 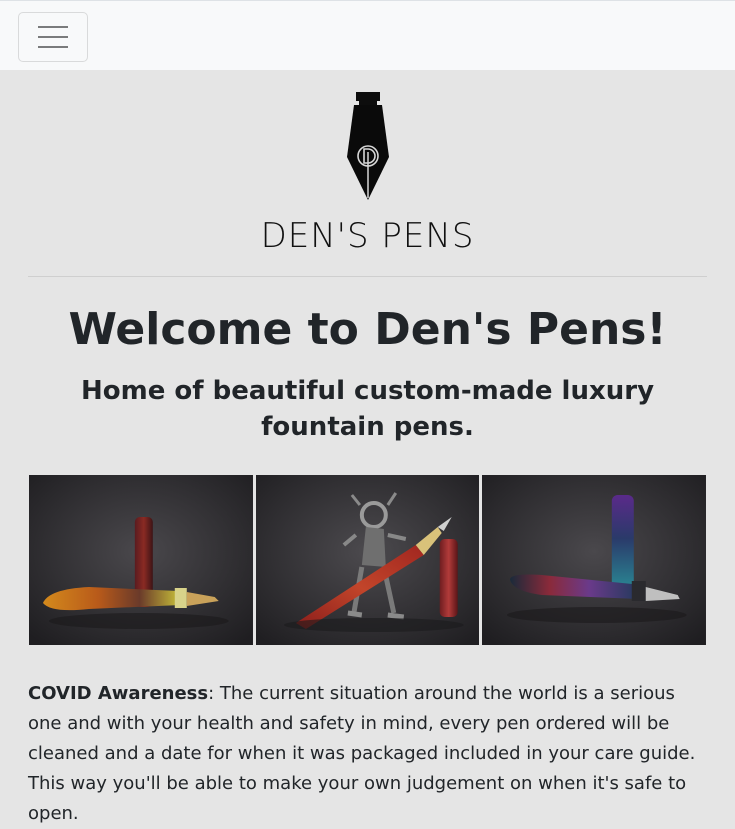 I want to click on pen-photo-red-with-robot, so click(x=367, y=560).